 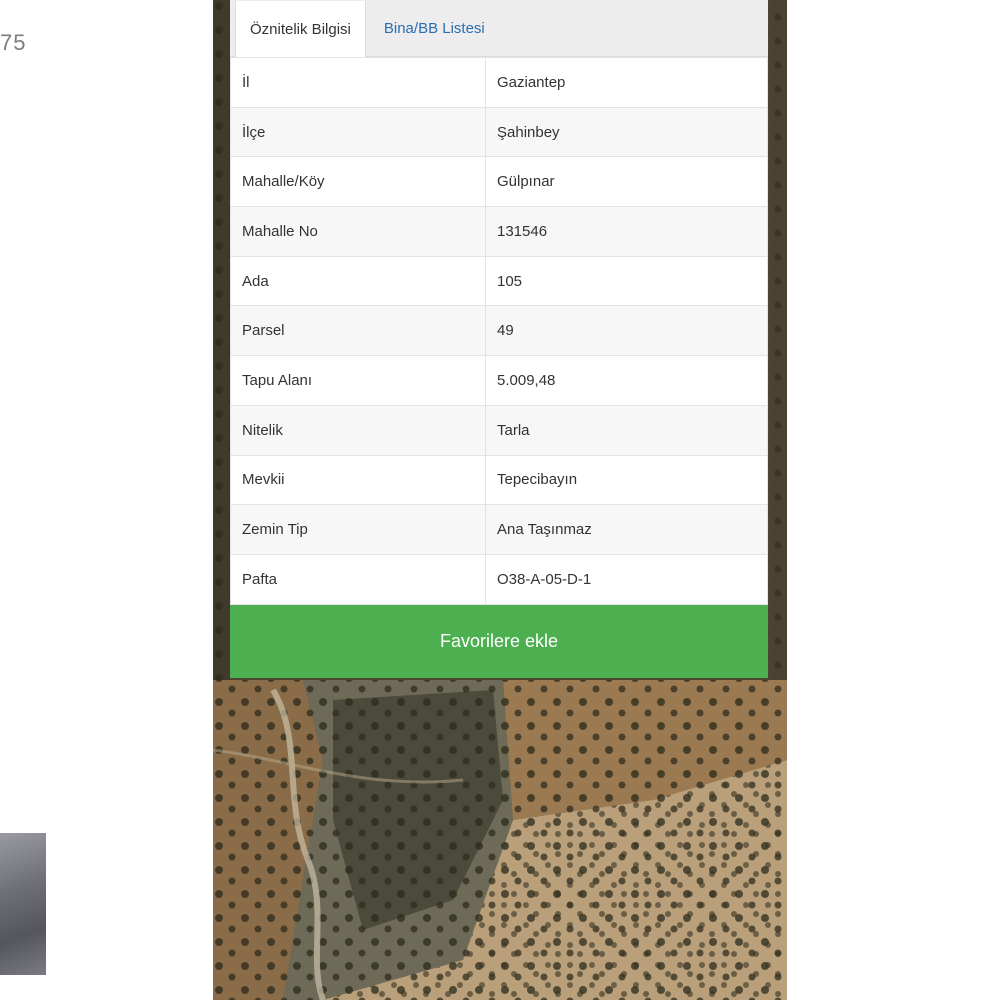 I want to click on table-row: İlçe Şahinbey, so click(x=499, y=132).